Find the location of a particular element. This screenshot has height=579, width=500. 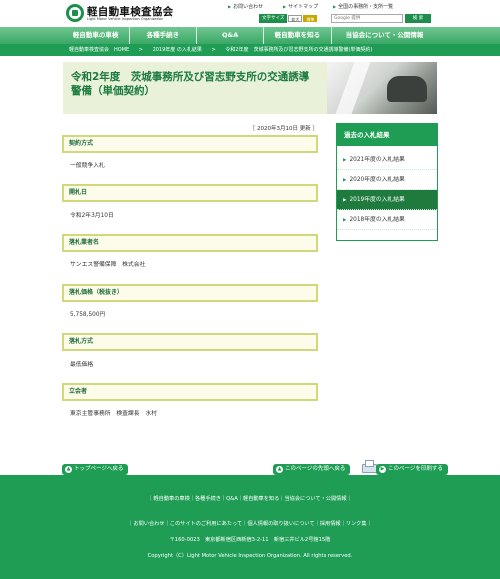

nav-item-qa: Q&A is located at coordinates (231, 35).